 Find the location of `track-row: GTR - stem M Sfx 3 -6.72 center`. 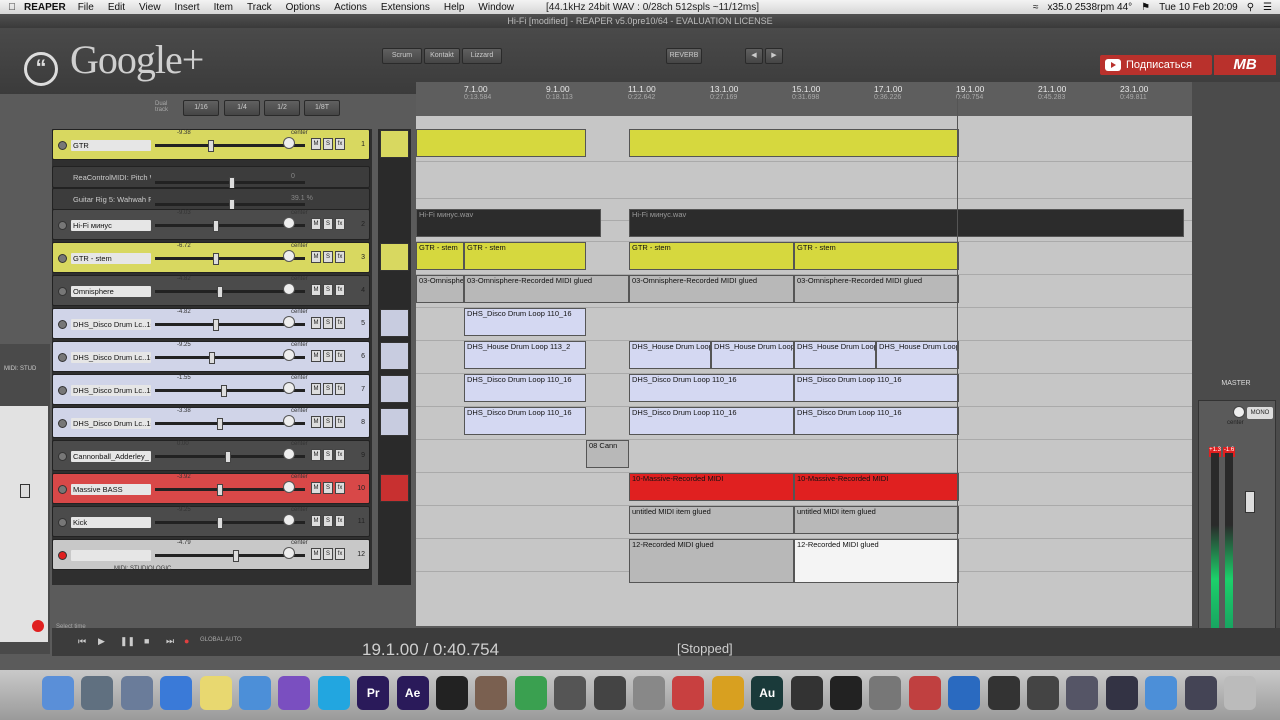

track-row: GTR - stem M Sfx 3 -6.72 center is located at coordinates (211, 257).